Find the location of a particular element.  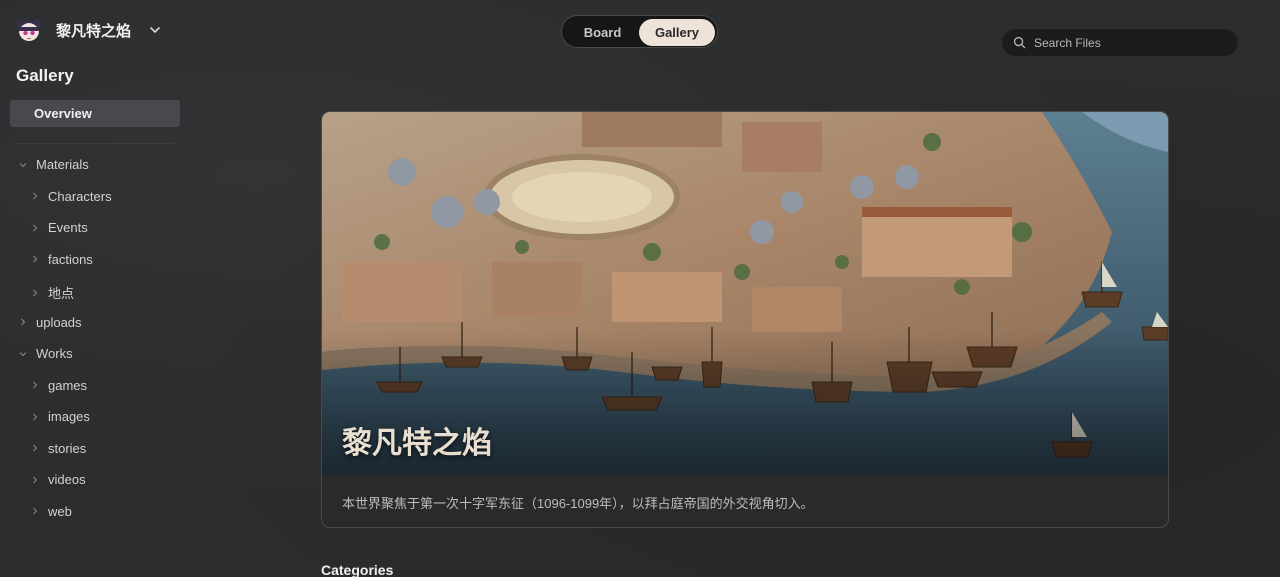

sidebar-item-label: uploads is located at coordinates (59, 322).